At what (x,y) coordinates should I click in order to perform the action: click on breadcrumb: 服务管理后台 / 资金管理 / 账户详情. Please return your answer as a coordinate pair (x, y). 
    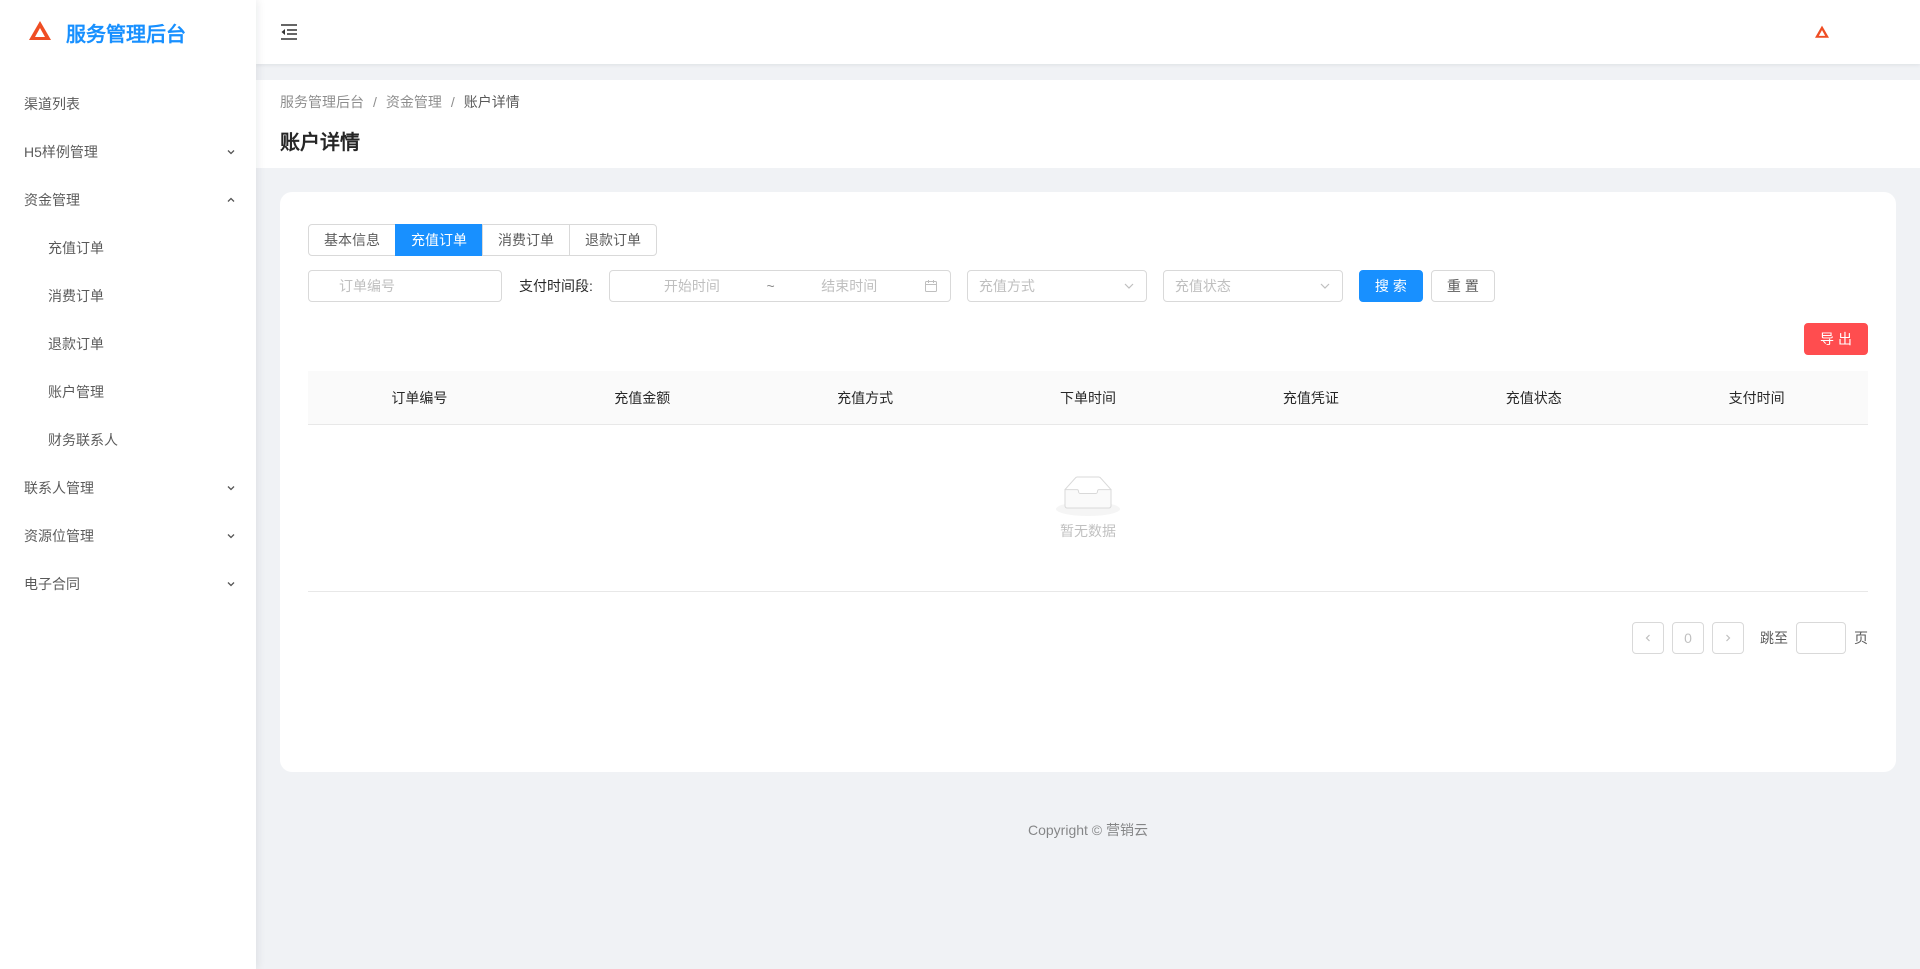
    Looking at the image, I should click on (1088, 102).